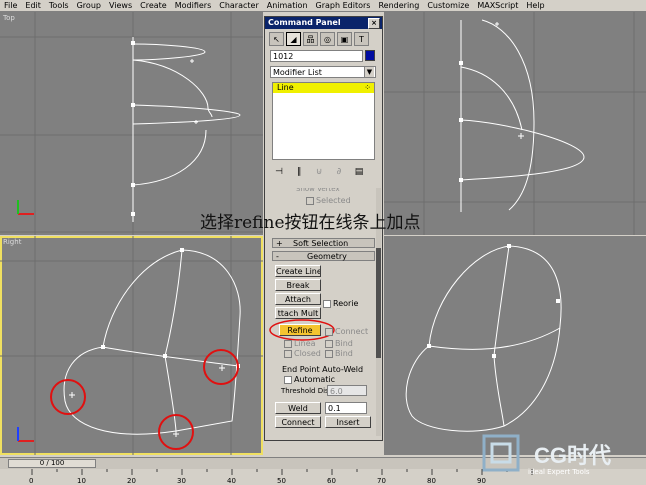  What do you see at coordinates (481, 481) in the screenshot?
I see `track-tick-90: 90` at bounding box center [481, 481].